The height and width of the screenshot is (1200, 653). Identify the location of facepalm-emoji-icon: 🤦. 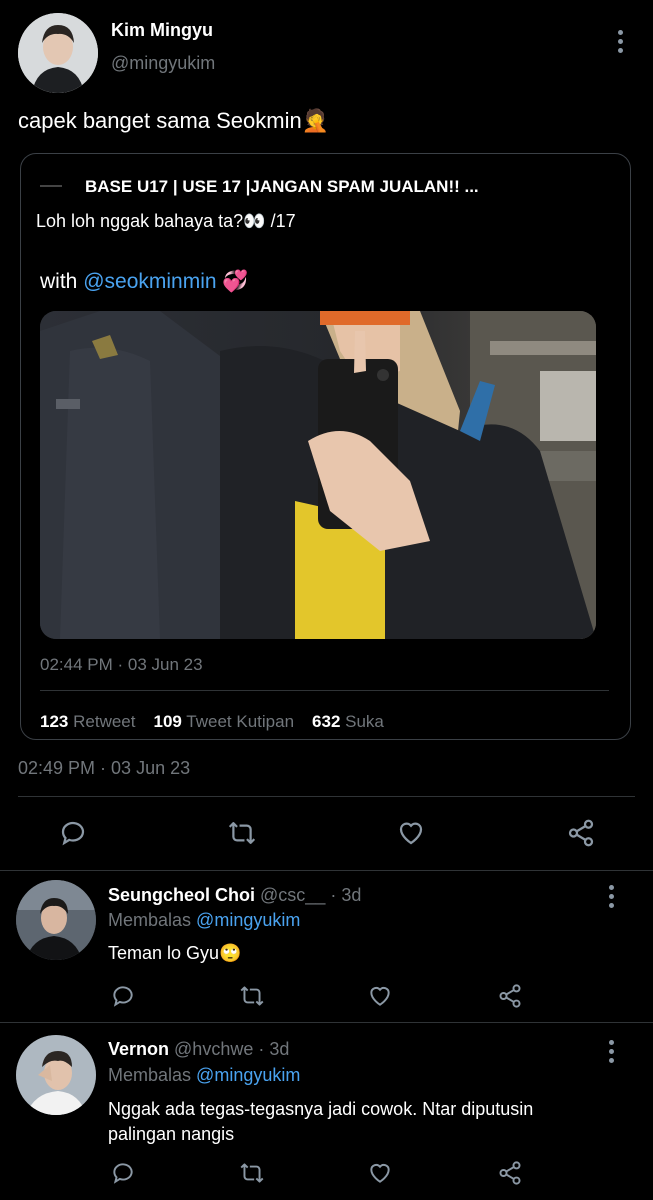
(315, 120).